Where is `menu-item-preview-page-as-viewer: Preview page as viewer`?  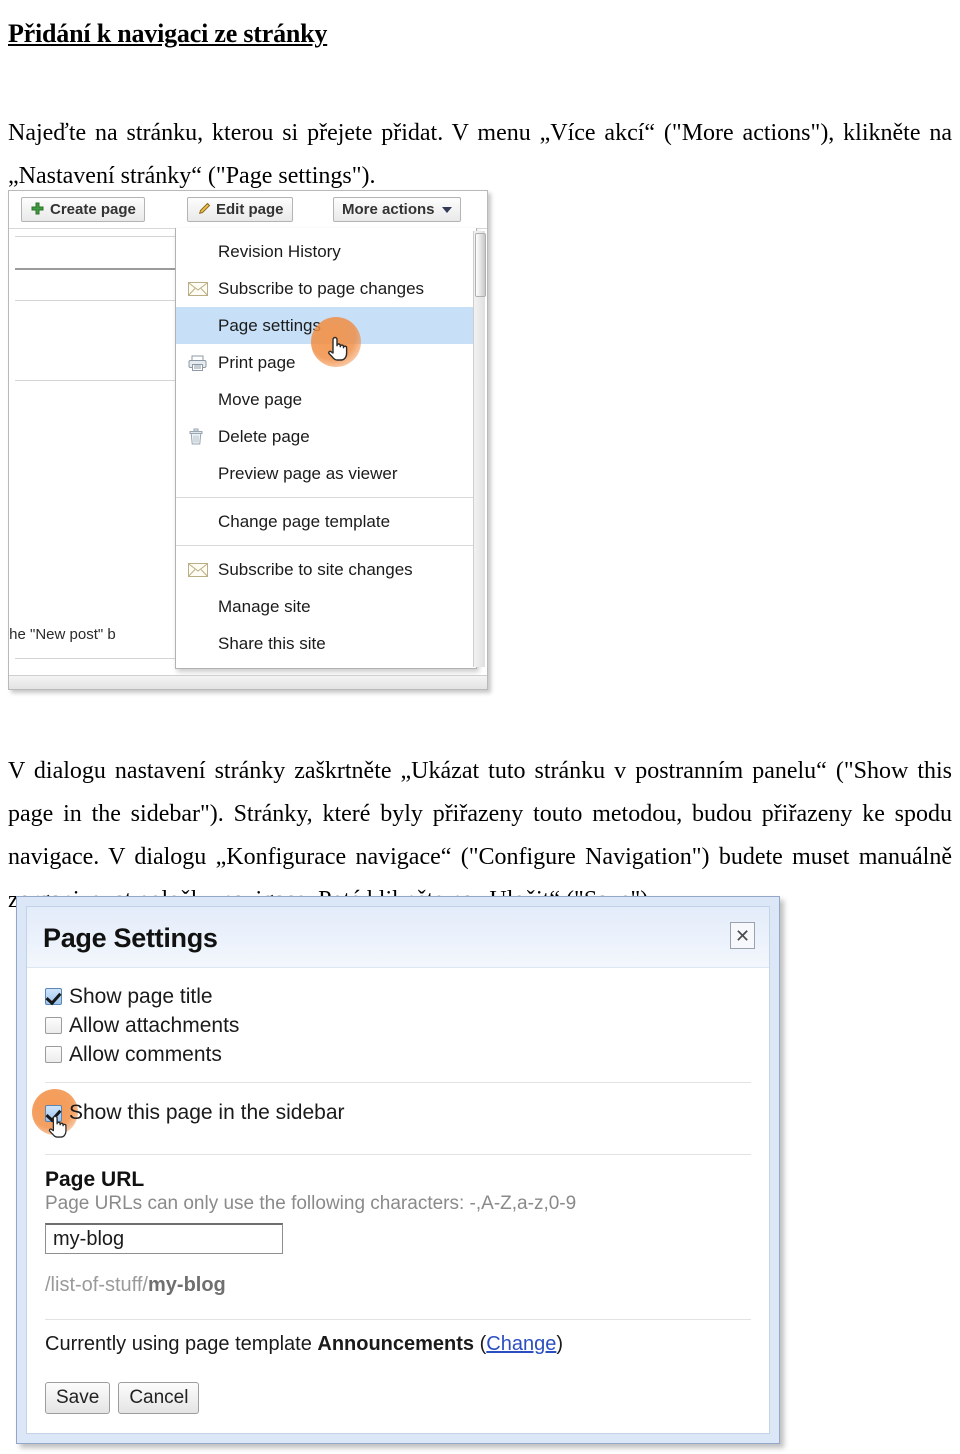 menu-item-preview-page-as-viewer: Preview page as viewer is located at coordinates (326, 473).